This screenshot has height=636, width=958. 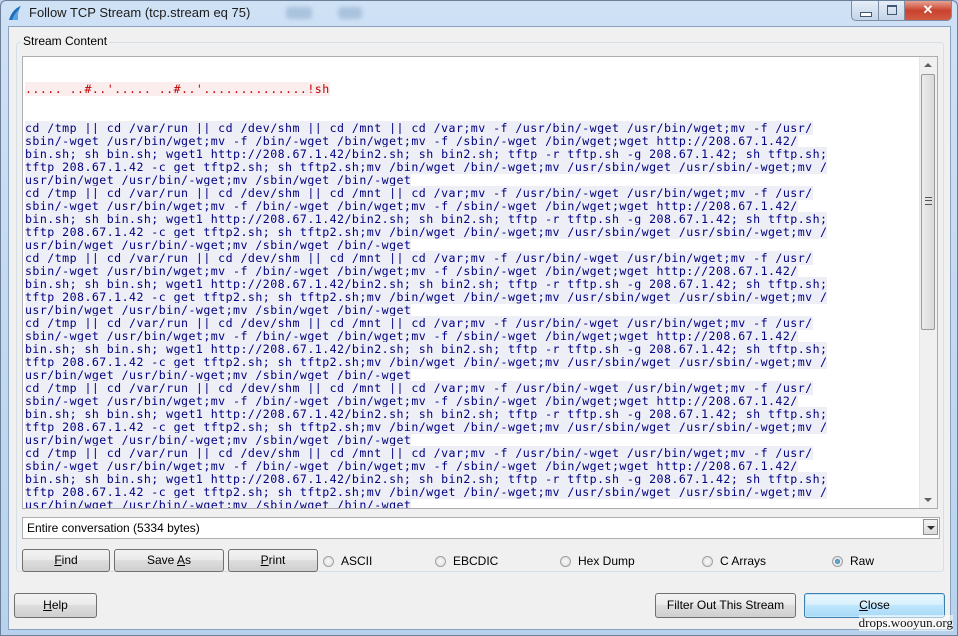 I want to click on radio-raw: Raw, so click(x=853, y=561).